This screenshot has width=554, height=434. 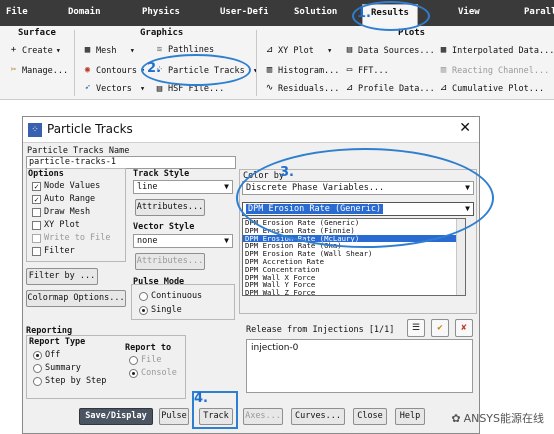 What do you see at coordinates (35, 130) in the screenshot?
I see `particle-tracks-icon: ⁘` at bounding box center [35, 130].